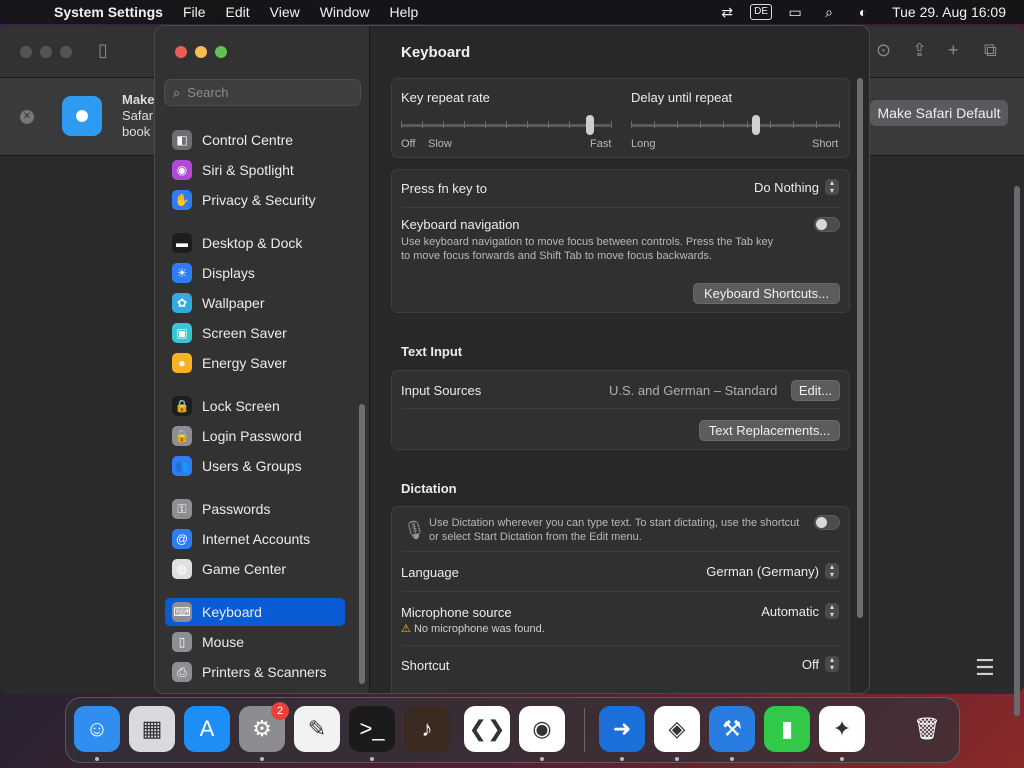 The height and width of the screenshot is (768, 1024). What do you see at coordinates (255, 303) in the screenshot?
I see `sidebar-item-wallpaper: ✿ Wallpaper` at bounding box center [255, 303].